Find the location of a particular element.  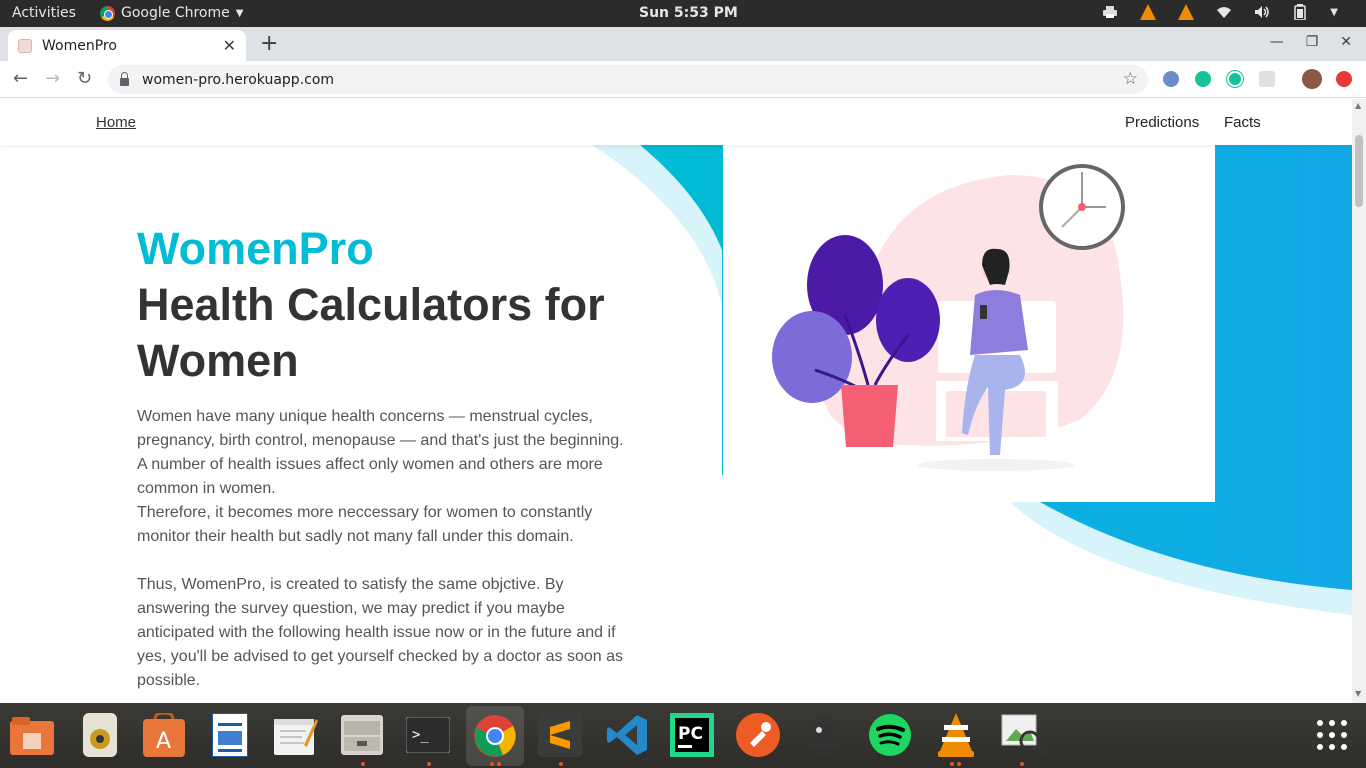

close-tab-icon: ✕ is located at coordinates (229, 45).